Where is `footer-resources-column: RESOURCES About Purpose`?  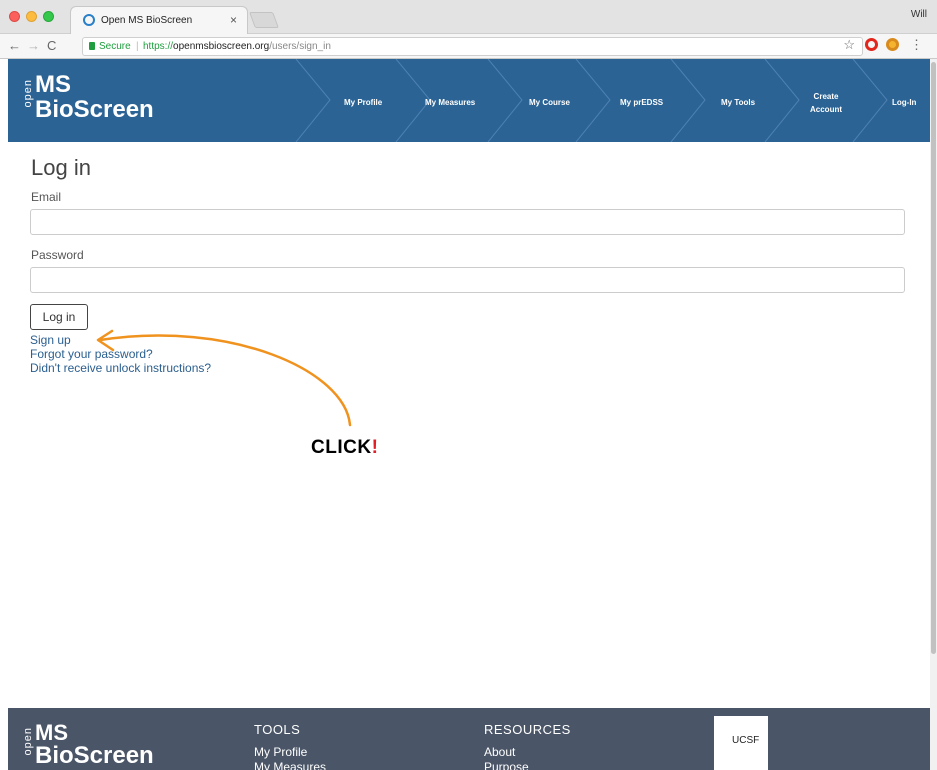
footer-resources-column: RESOURCES About Purpose is located at coordinates (527, 746).